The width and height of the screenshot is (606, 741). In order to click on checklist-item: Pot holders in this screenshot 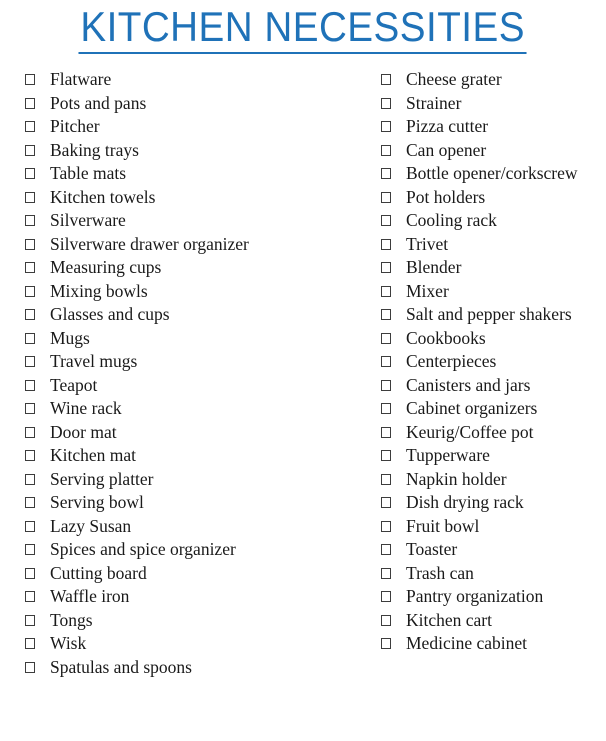, I will do `click(491, 198)`.